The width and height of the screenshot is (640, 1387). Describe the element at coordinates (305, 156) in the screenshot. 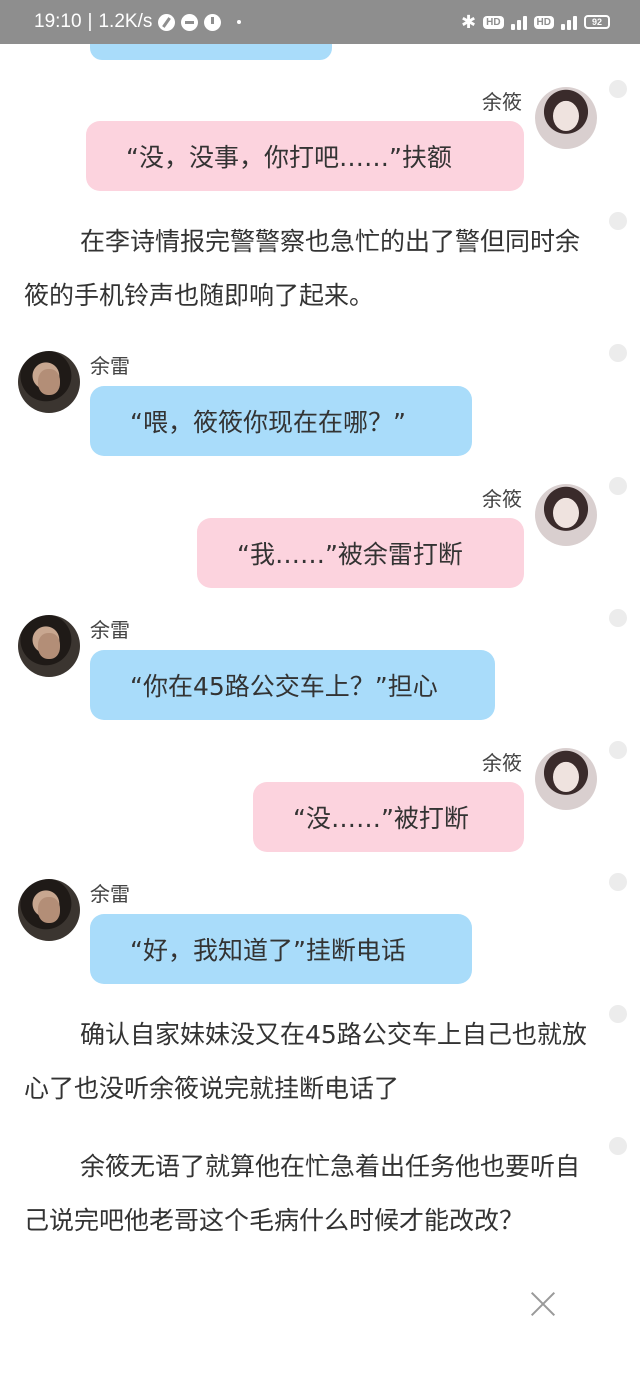

I see `message-bubble: “没，没事，你打吧……”扶额` at that location.